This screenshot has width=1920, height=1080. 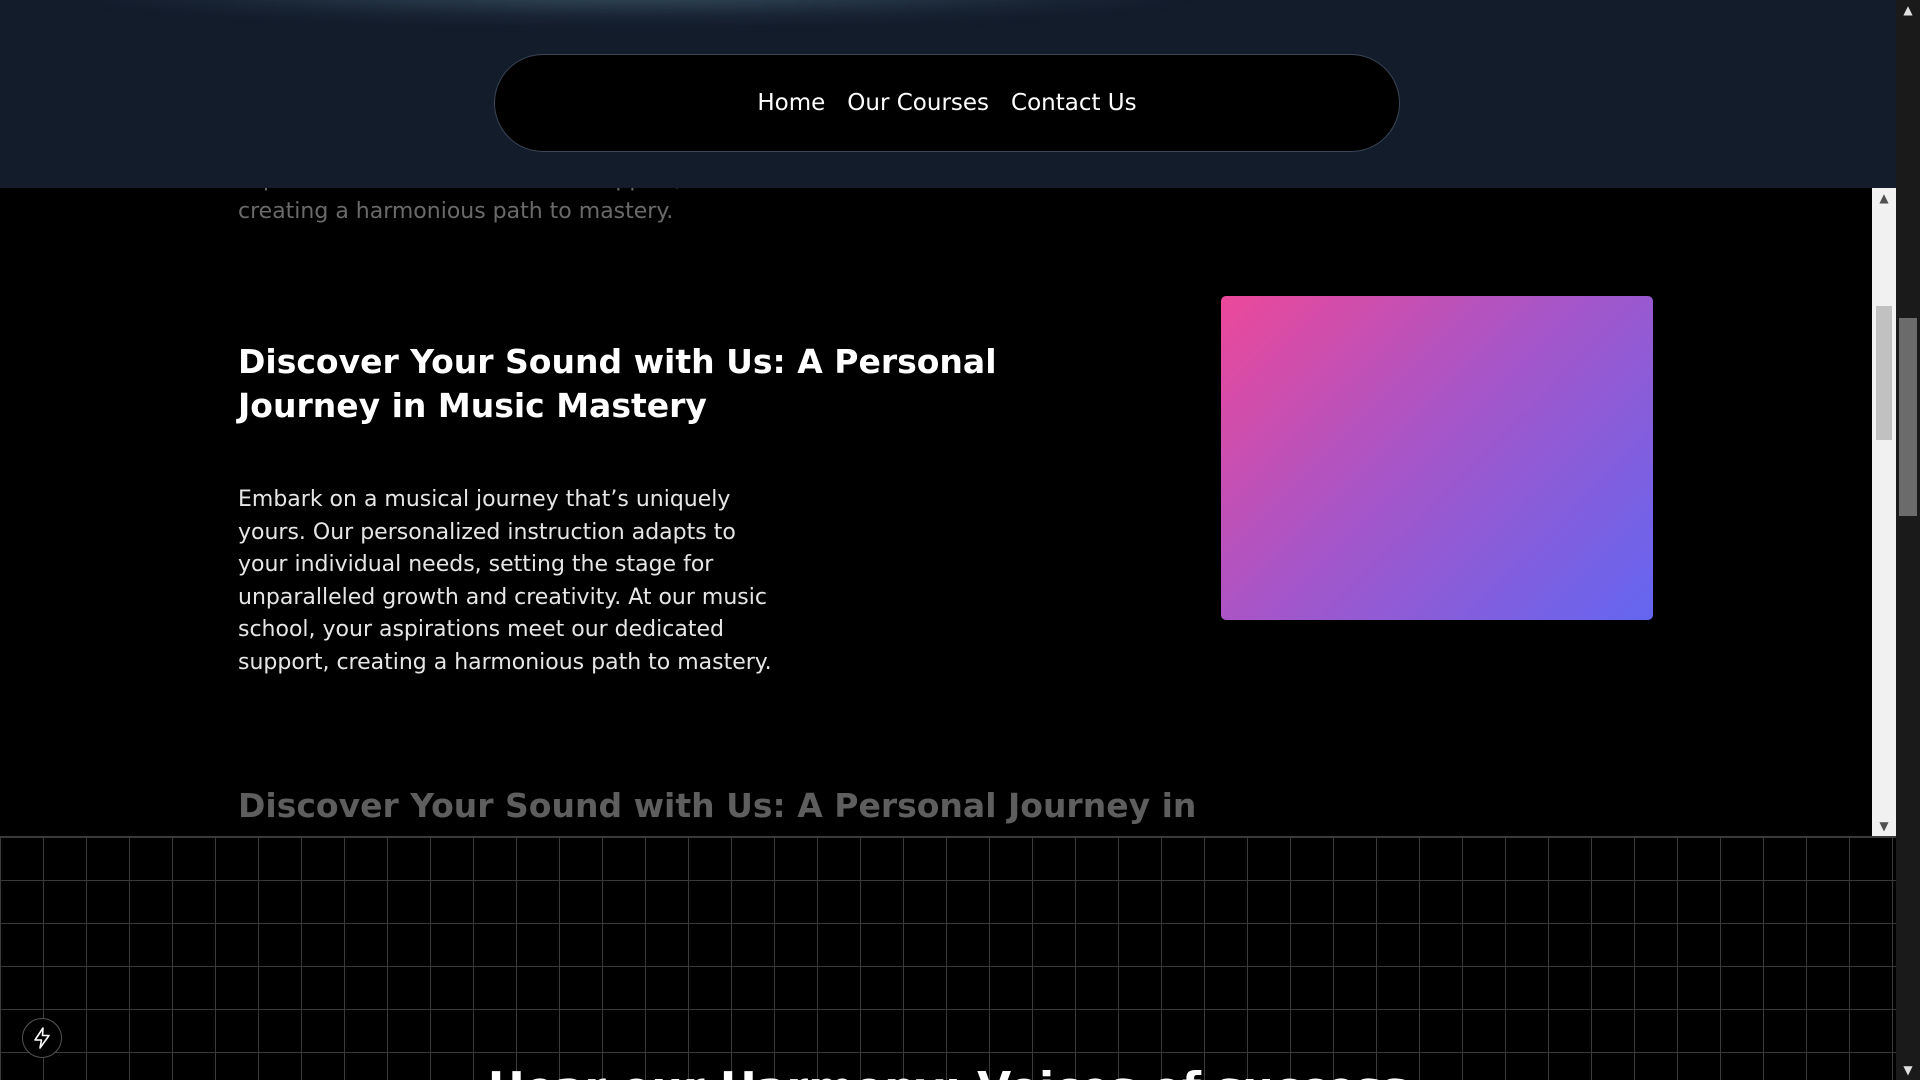 I want to click on navbar: Home Our Courses Contact Us, so click(x=947, y=103).